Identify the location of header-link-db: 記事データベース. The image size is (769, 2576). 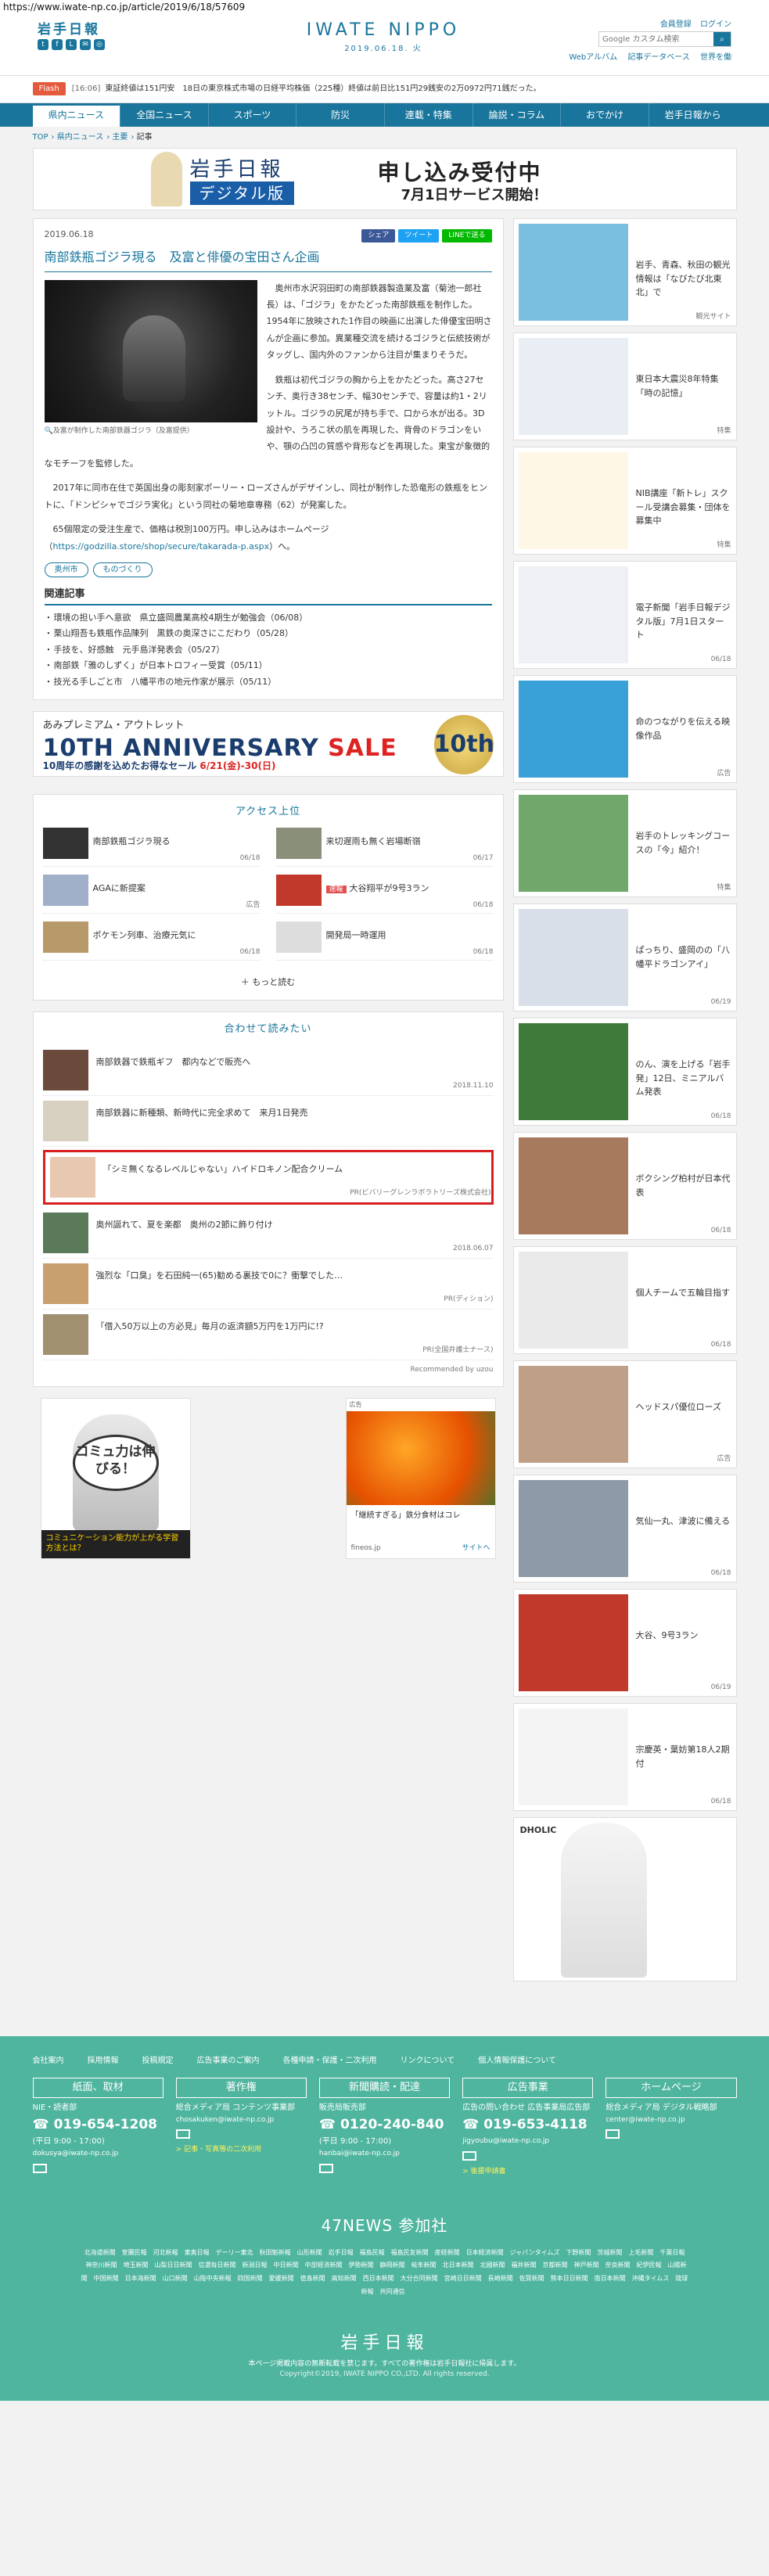
(658, 58).